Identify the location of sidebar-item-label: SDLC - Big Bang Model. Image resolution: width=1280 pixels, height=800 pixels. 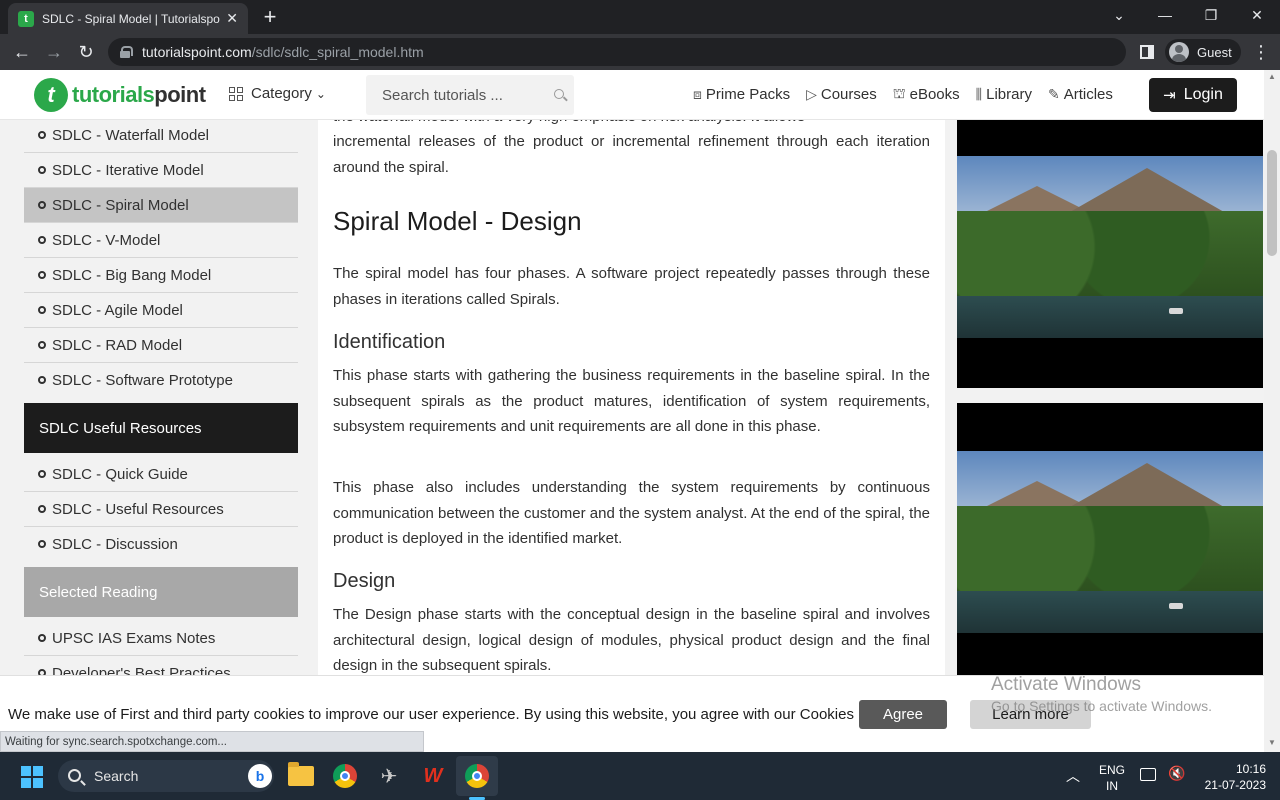
(132, 275).